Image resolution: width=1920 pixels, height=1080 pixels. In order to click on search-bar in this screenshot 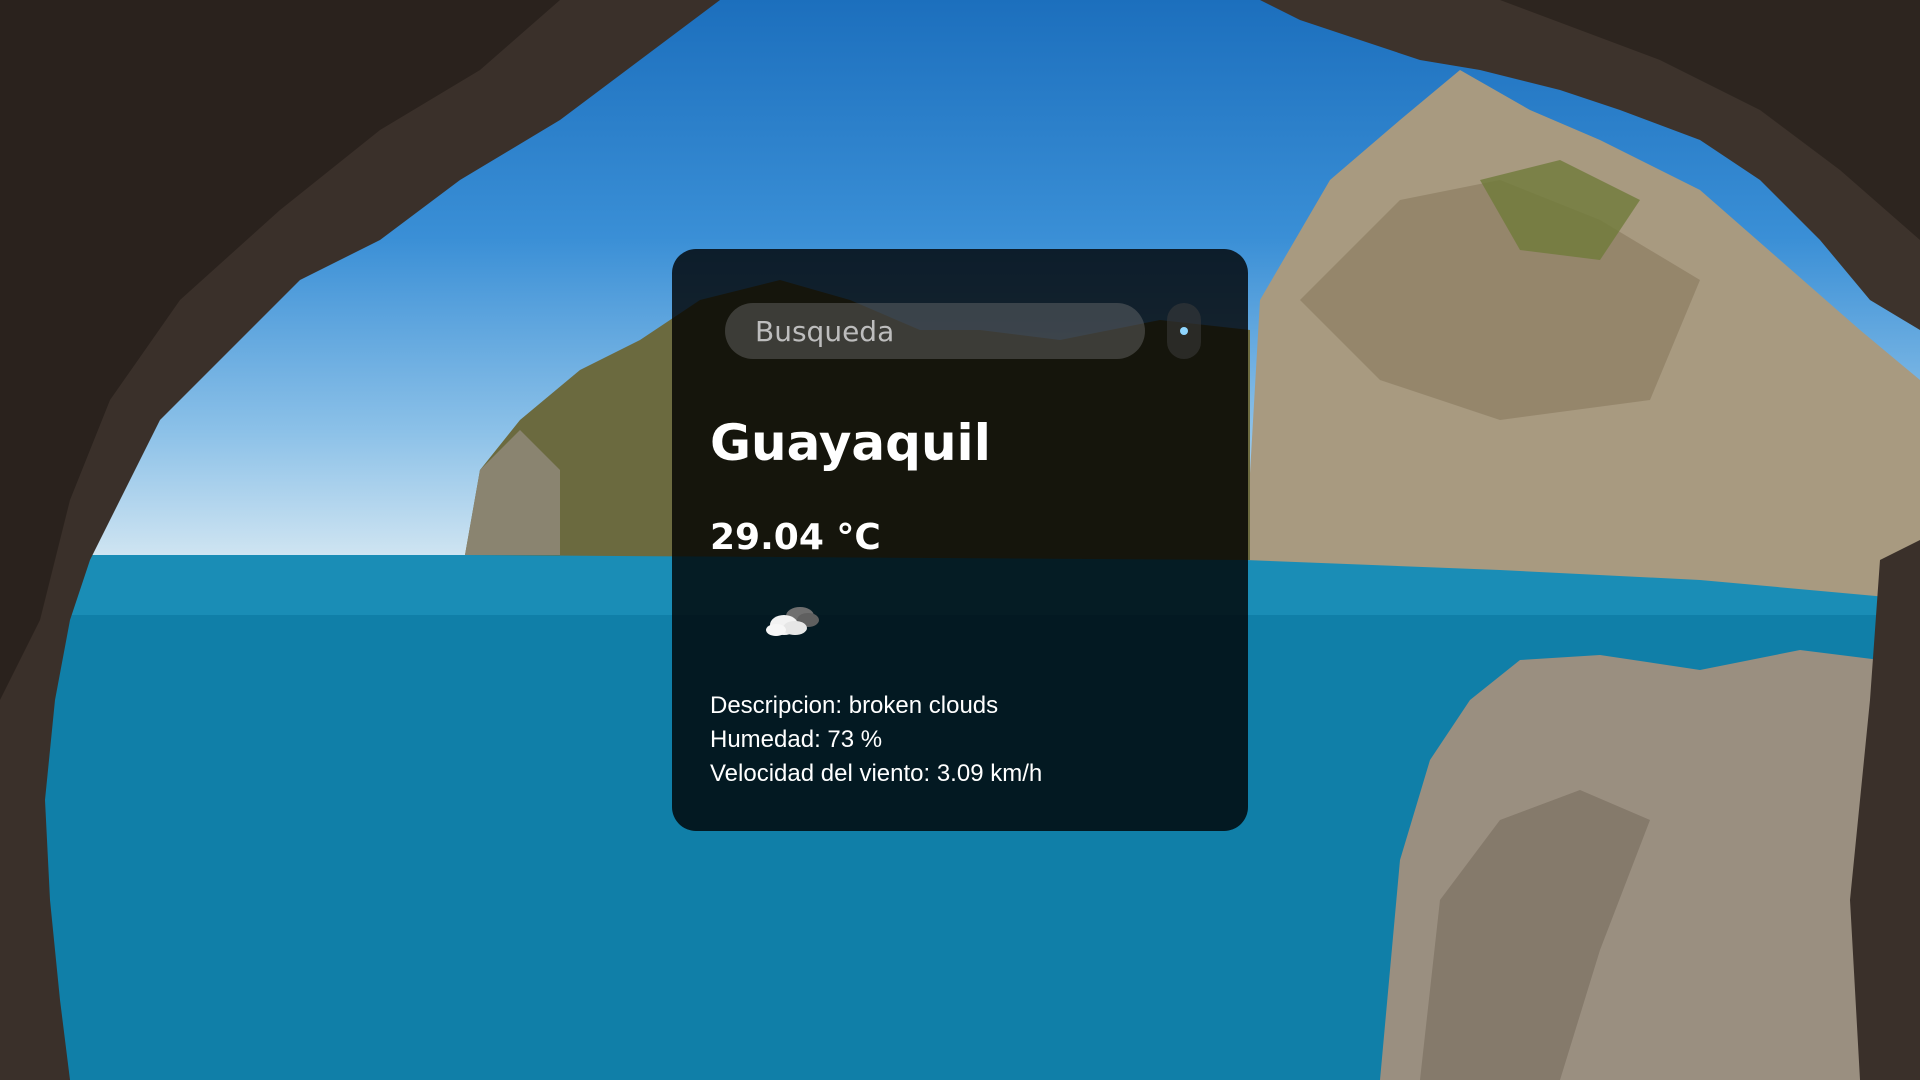, I will do `click(963, 331)`.